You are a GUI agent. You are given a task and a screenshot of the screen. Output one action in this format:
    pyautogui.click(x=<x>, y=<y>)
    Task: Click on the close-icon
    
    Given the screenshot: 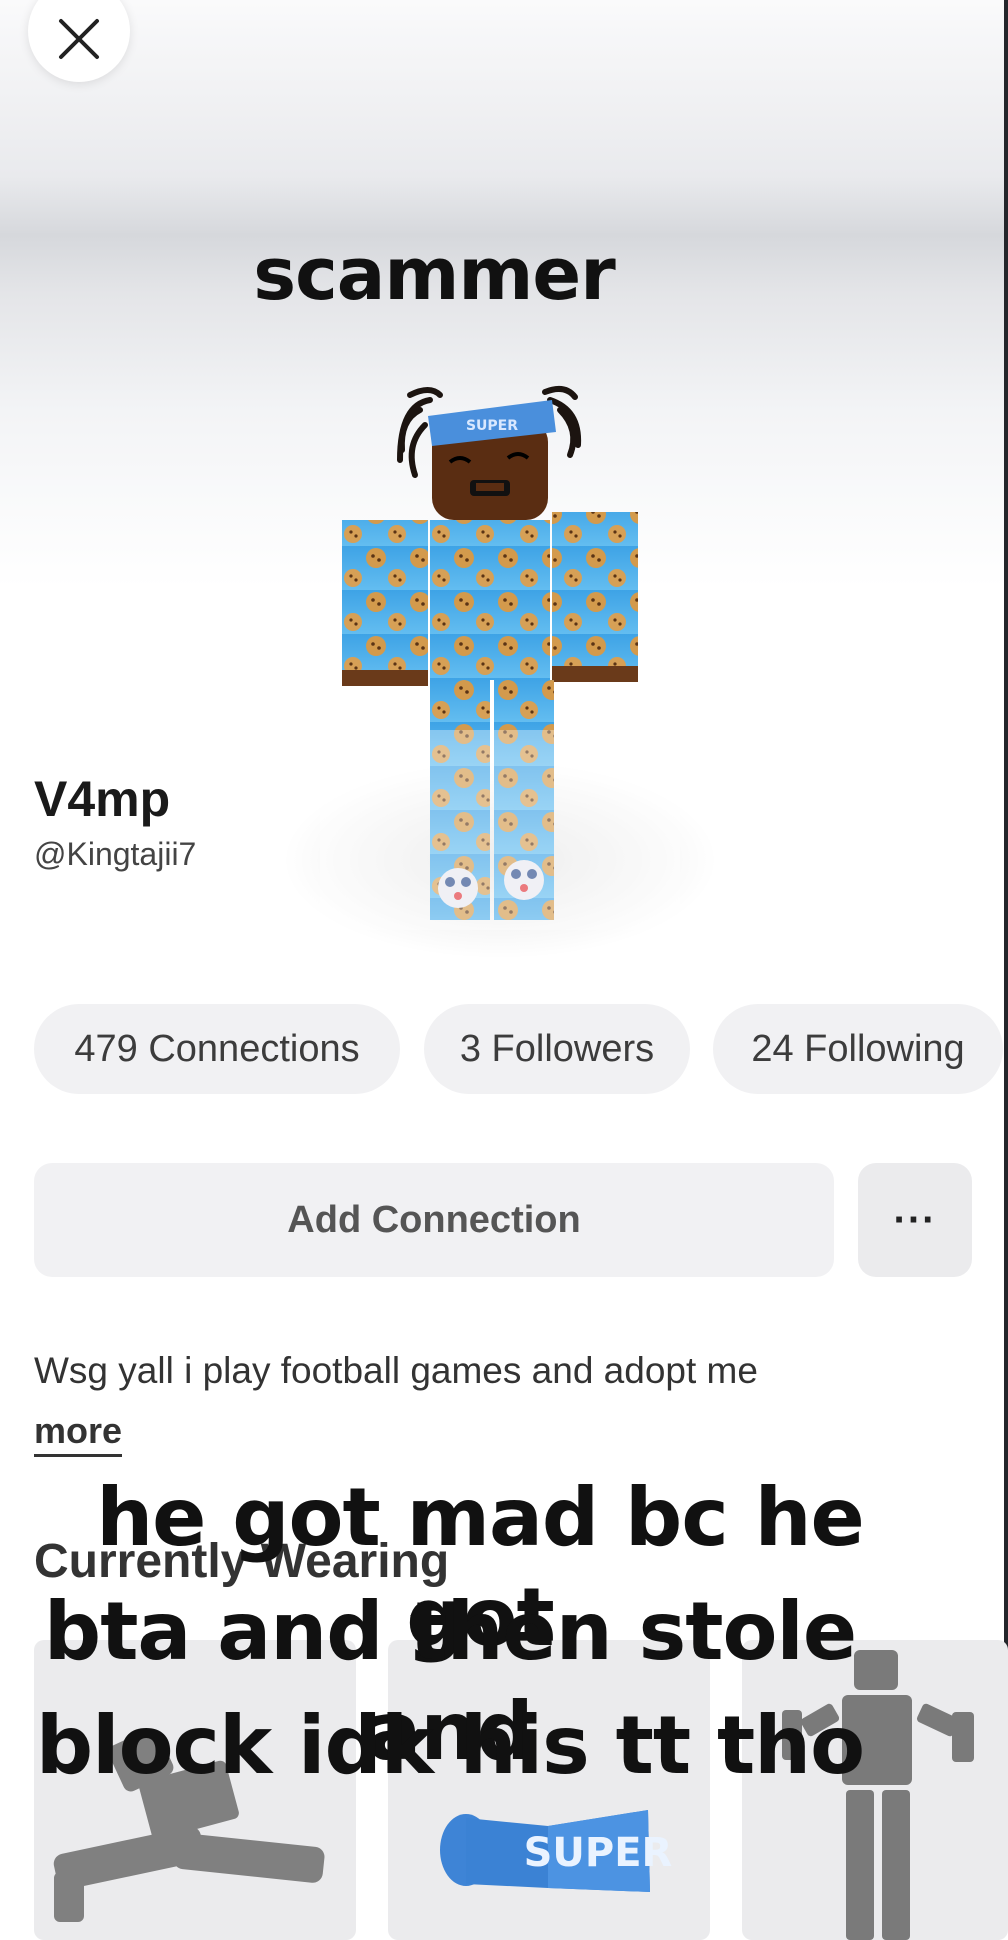 What is the action you would take?
    pyautogui.click(x=79, y=39)
    